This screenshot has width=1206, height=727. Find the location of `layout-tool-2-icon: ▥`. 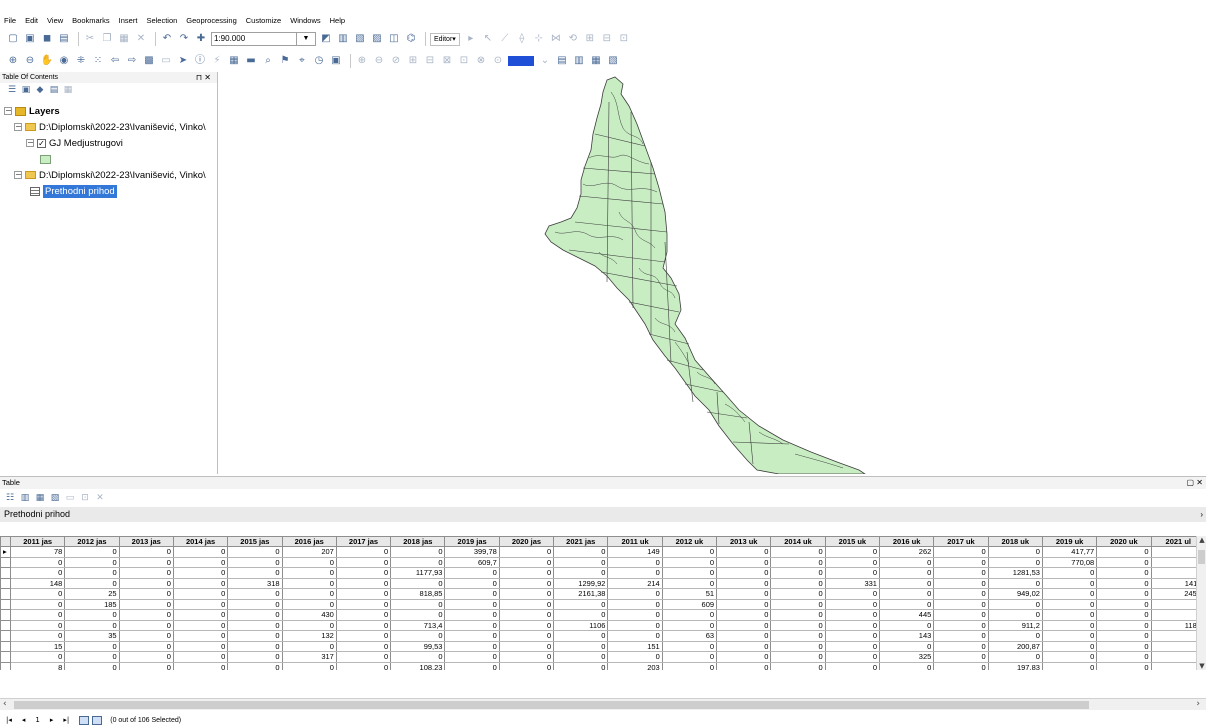

layout-tool-2-icon: ▥ is located at coordinates (579, 61).